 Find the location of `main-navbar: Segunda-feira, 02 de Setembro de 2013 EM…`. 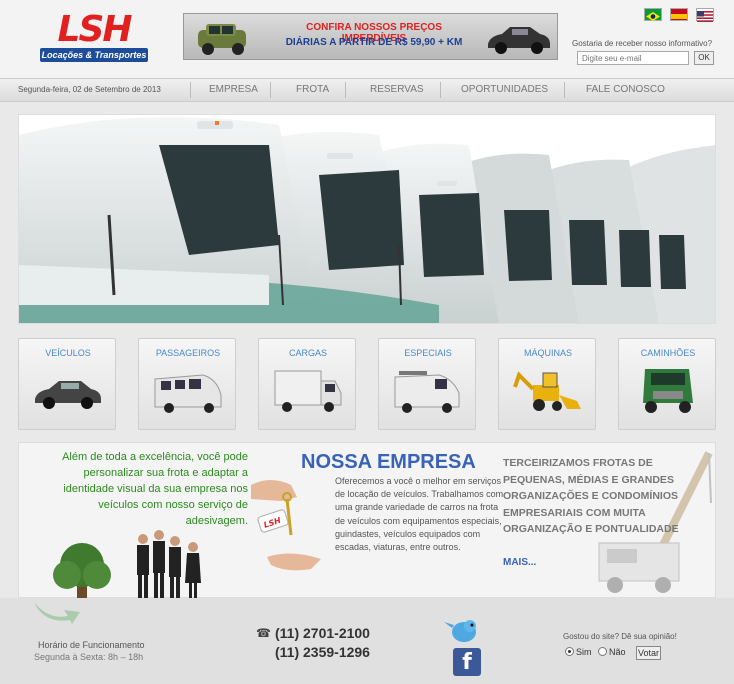

main-navbar: Segunda-feira, 02 de Setembro de 2013 EM… is located at coordinates (367, 90).